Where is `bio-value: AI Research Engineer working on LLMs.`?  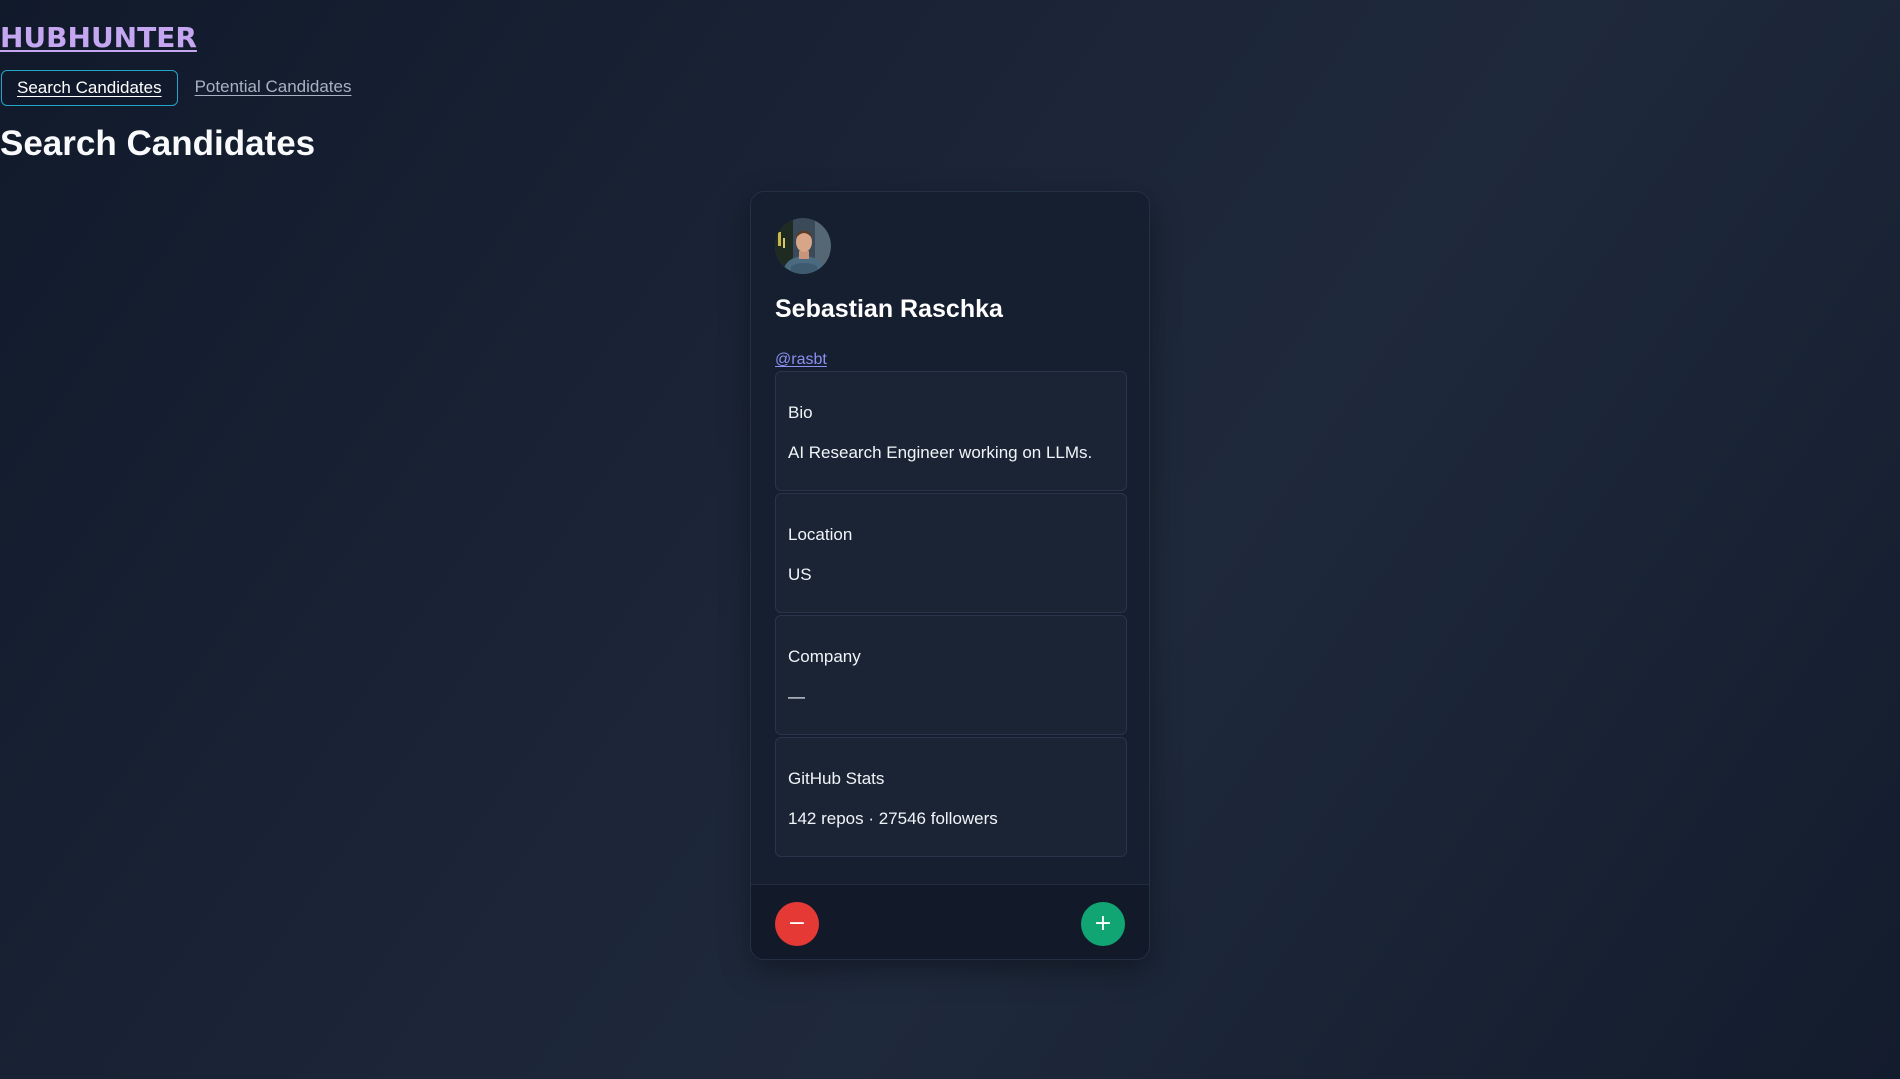 bio-value: AI Research Engineer working on LLMs. is located at coordinates (940, 452).